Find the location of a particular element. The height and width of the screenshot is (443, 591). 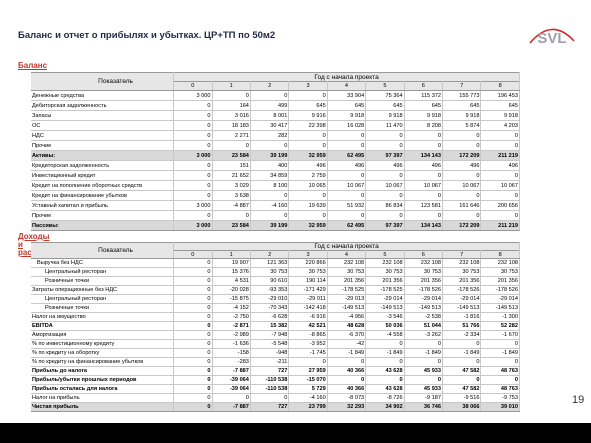

row-value: 51 044 is located at coordinates (424, 326).